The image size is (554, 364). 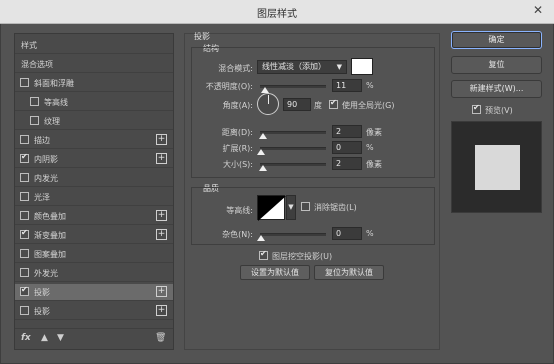 What do you see at coordinates (238, 148) in the screenshot?
I see `spread-label: 扩展(R):` at bounding box center [238, 148].